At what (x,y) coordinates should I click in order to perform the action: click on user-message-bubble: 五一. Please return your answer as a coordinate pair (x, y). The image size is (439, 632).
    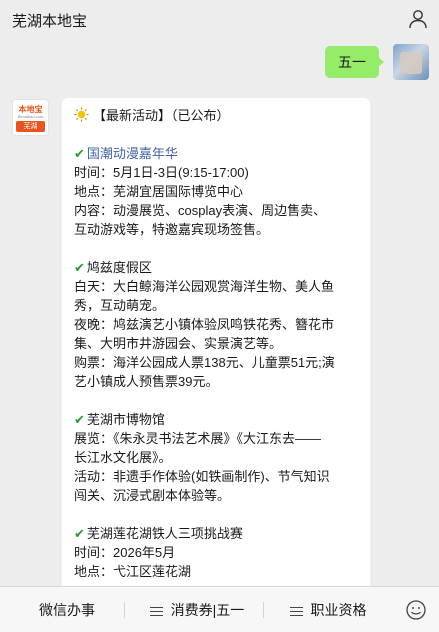
    Looking at the image, I should click on (354, 62).